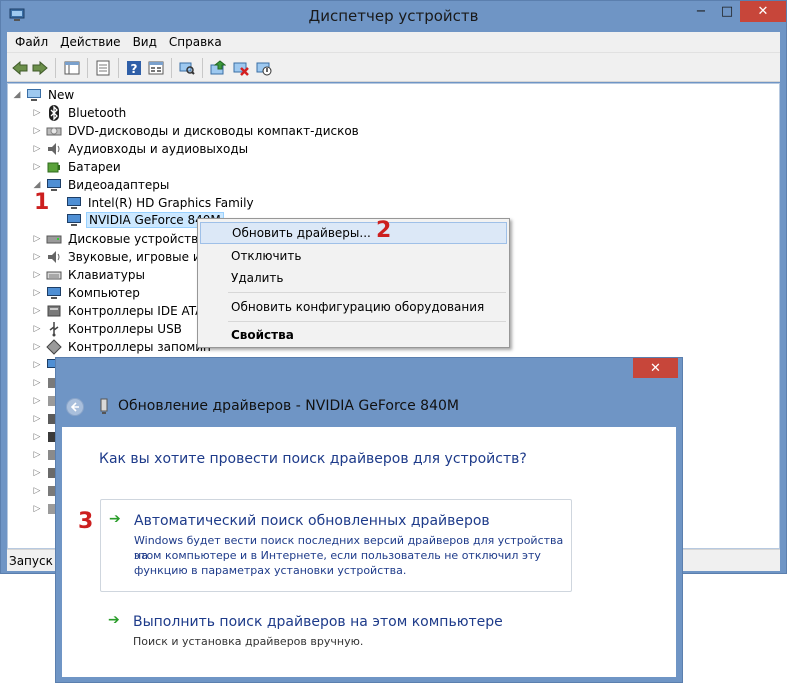  Describe the element at coordinates (40, 68) in the screenshot. I see `forward-arrow-icon` at that location.